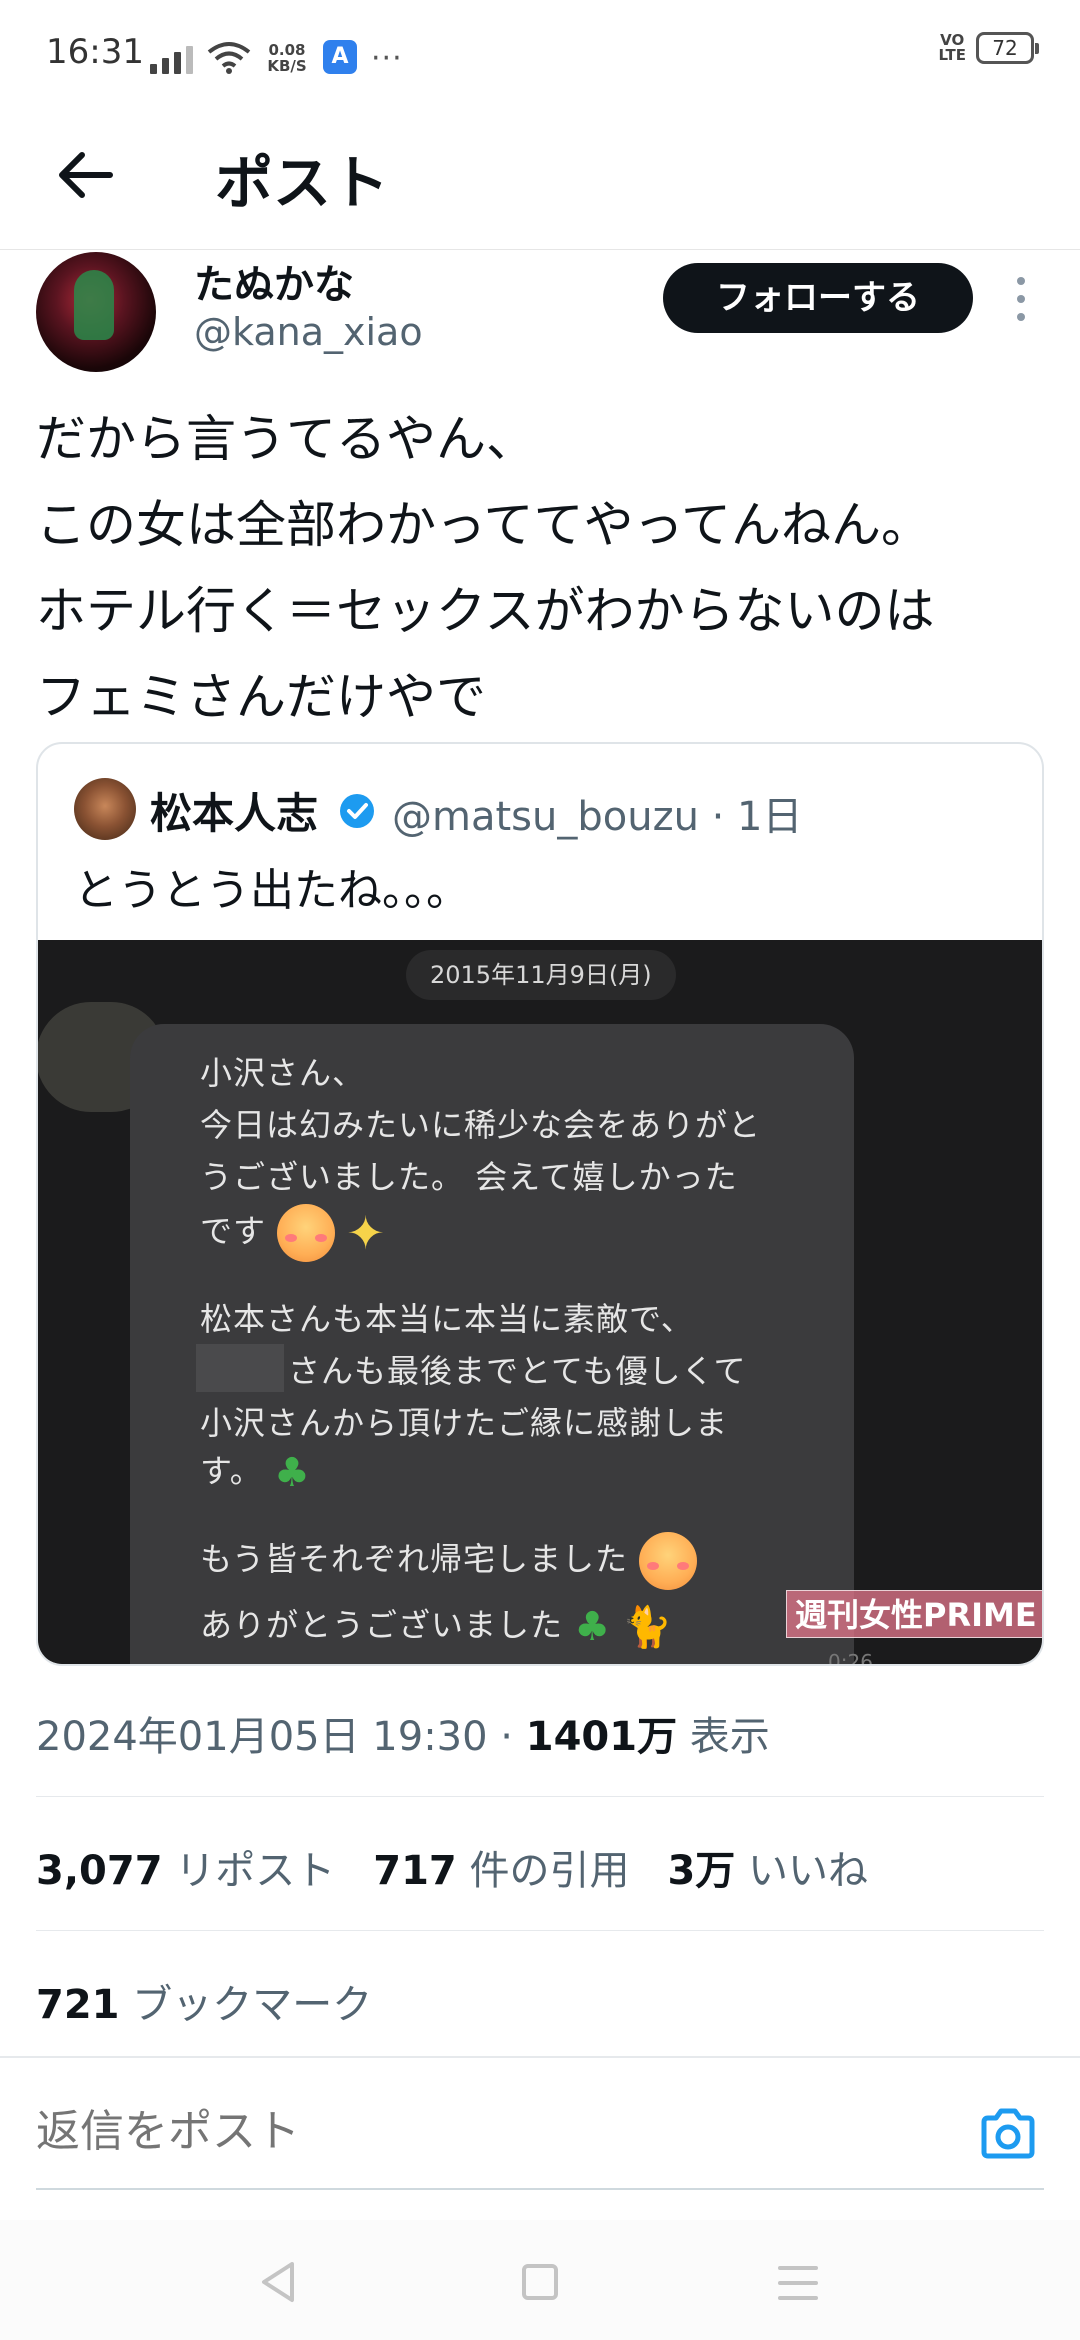 This screenshot has width=1080, height=2340. What do you see at coordinates (96, 312) in the screenshot?
I see `author-avatar` at bounding box center [96, 312].